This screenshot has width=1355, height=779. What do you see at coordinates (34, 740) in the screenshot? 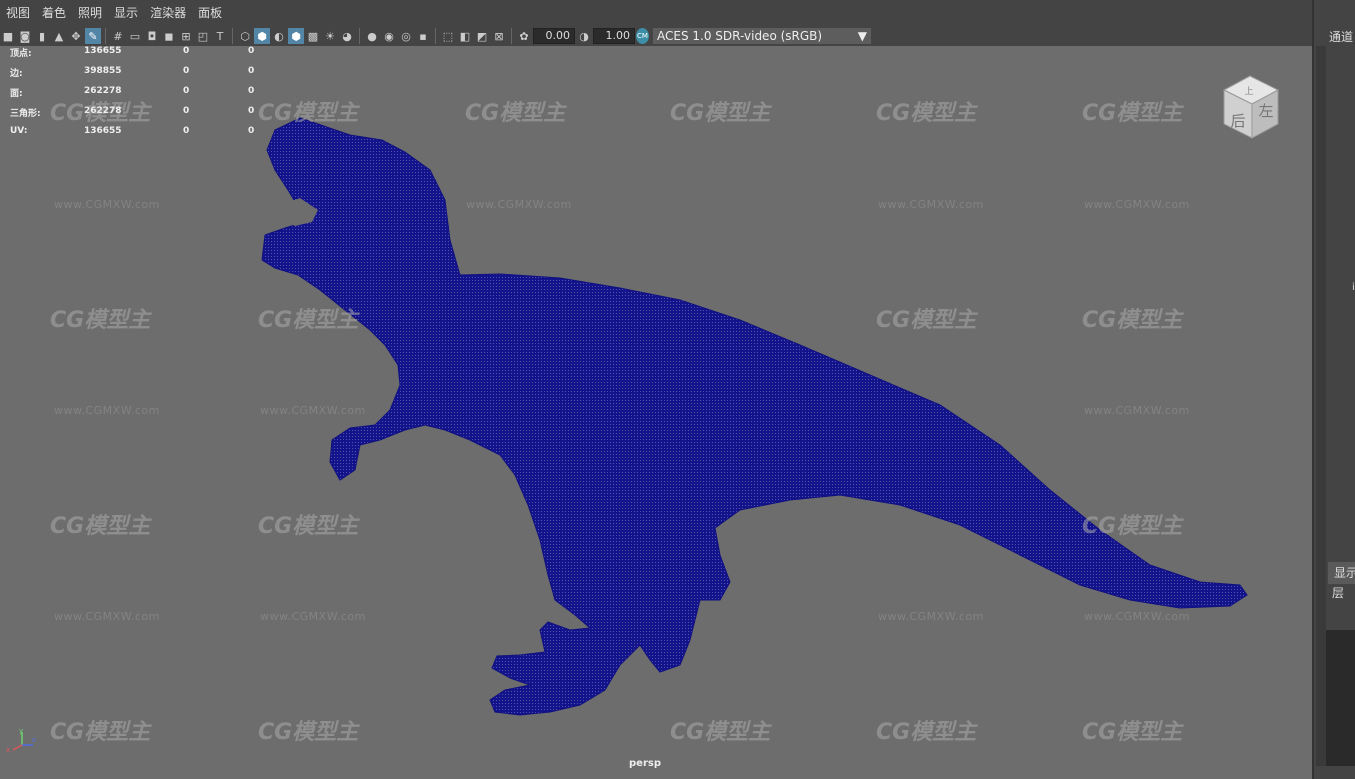
I see `axis-z-label: z` at bounding box center [34, 740].